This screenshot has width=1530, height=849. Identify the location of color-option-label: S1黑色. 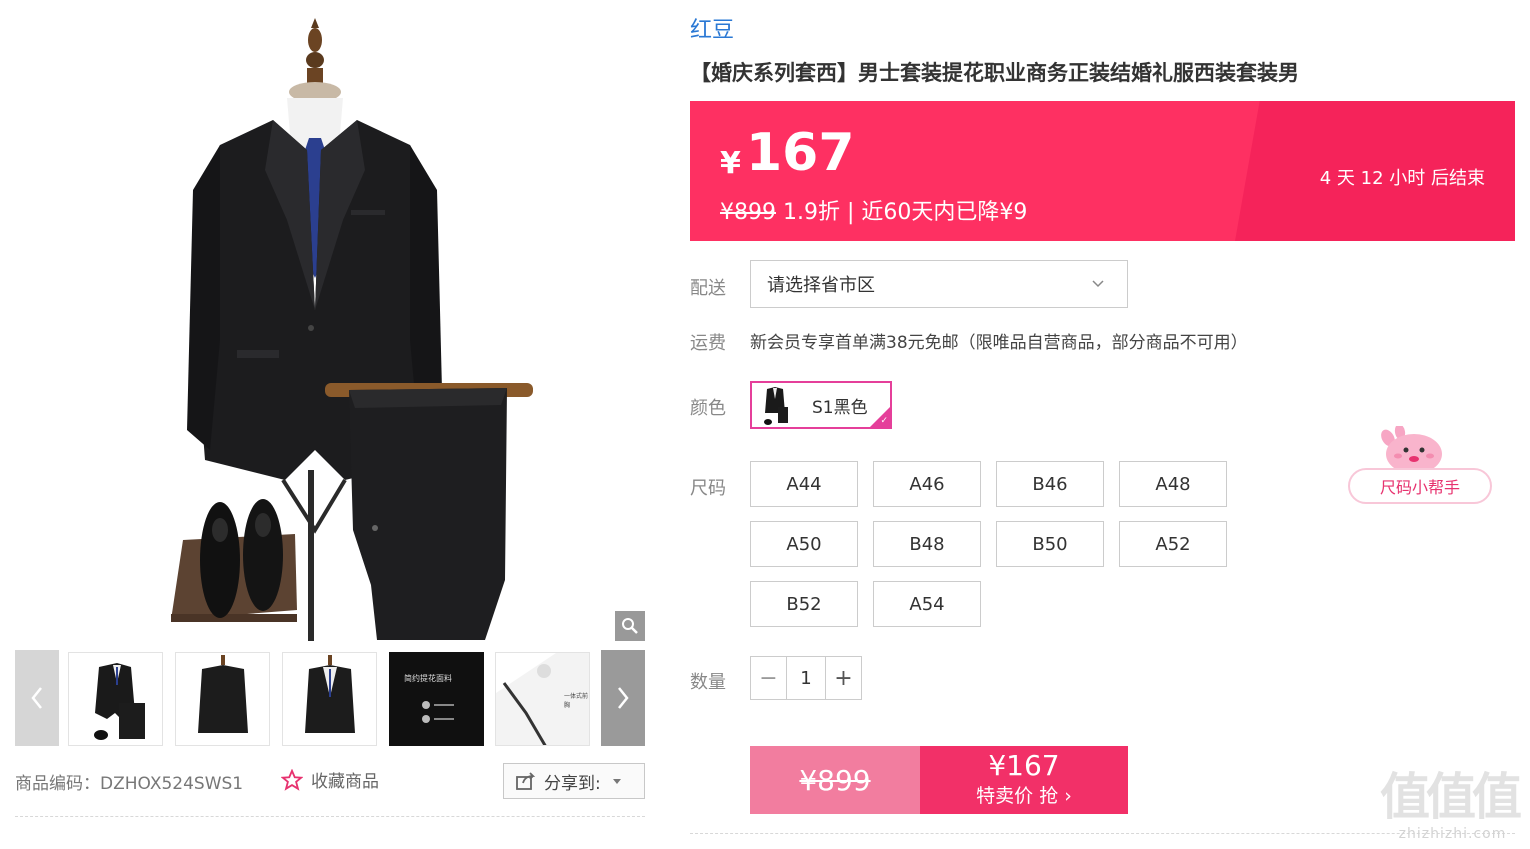
(840, 407).